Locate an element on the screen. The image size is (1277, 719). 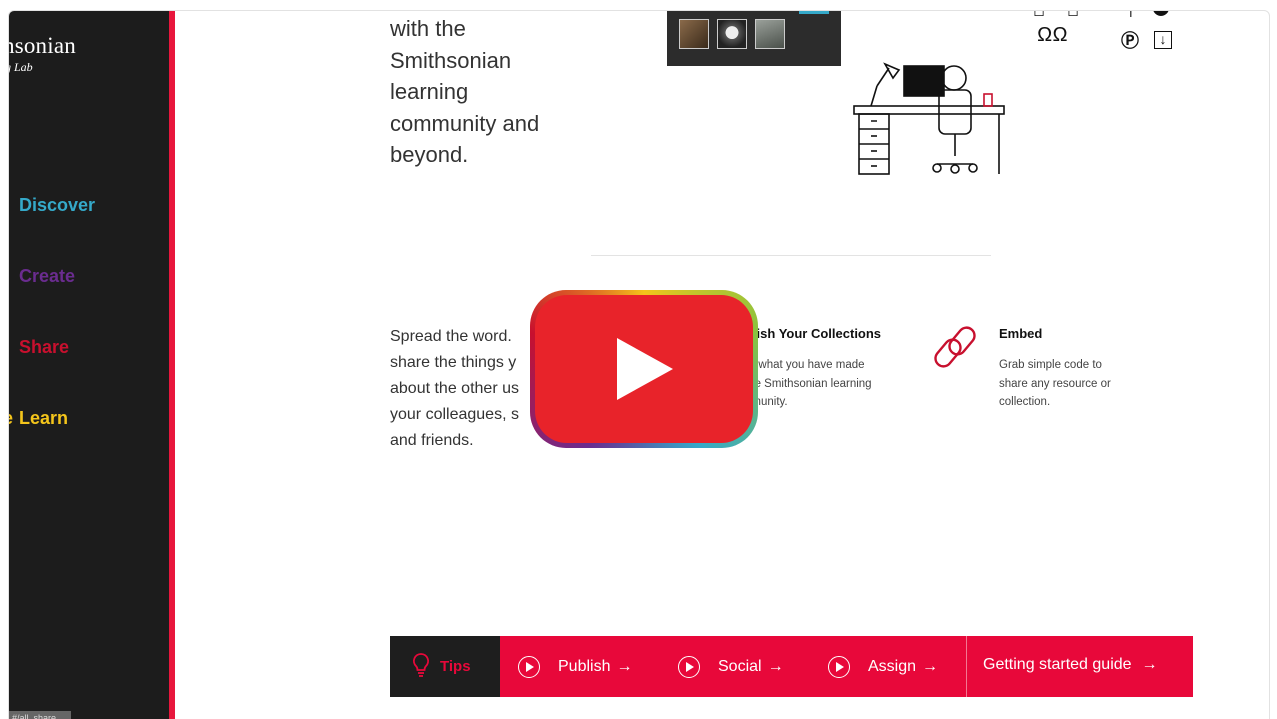
getting-started-label: Getting started guide is located at coordinates (1057, 664).